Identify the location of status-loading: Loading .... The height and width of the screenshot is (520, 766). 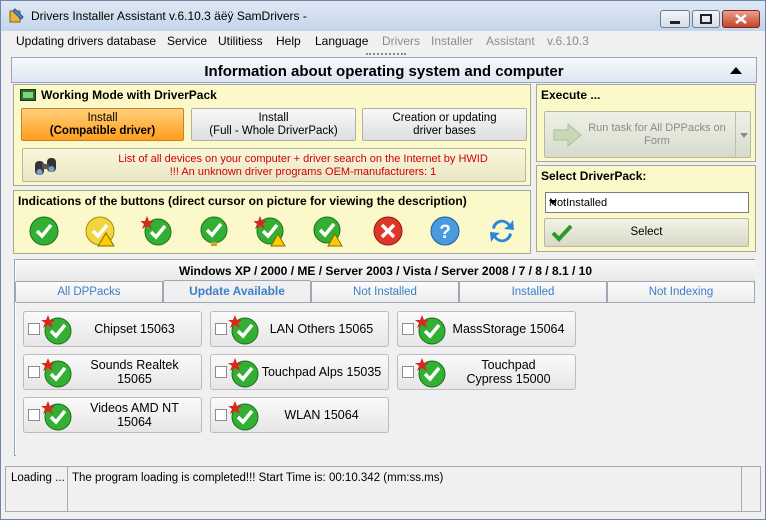
(38, 478).